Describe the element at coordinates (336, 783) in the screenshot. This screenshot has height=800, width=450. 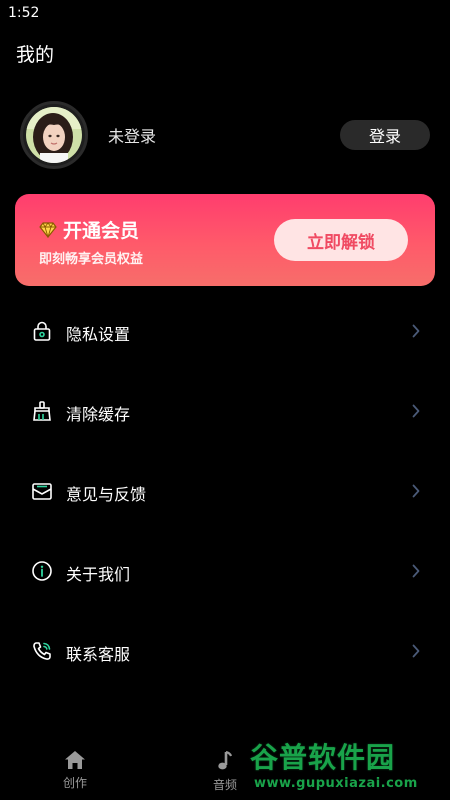
I see `watermark-url: www.gupuxiazai.com` at that location.